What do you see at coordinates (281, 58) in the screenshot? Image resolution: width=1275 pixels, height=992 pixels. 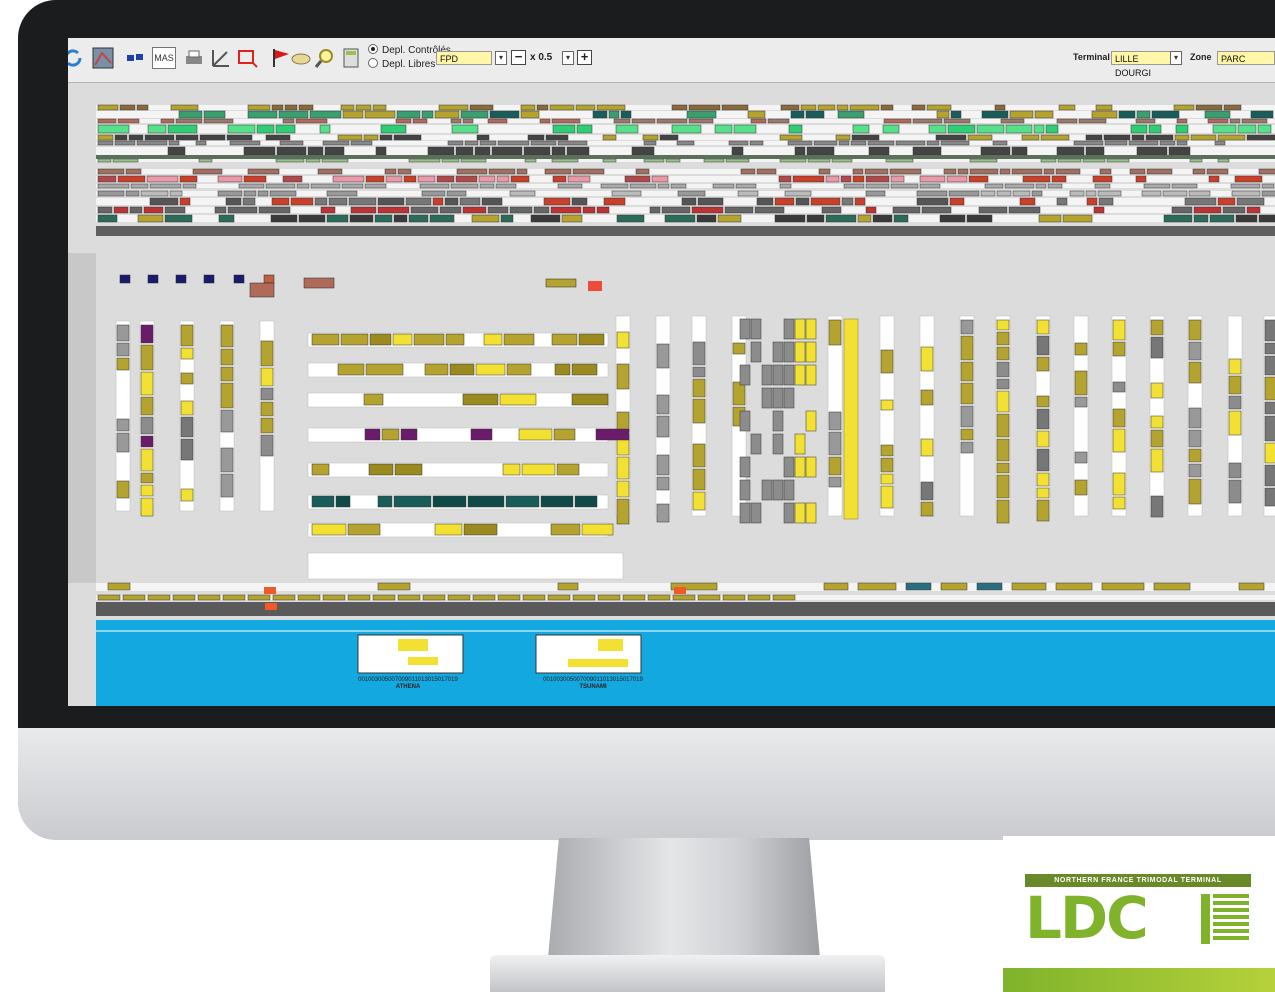 I see `red-flag-icon` at bounding box center [281, 58].